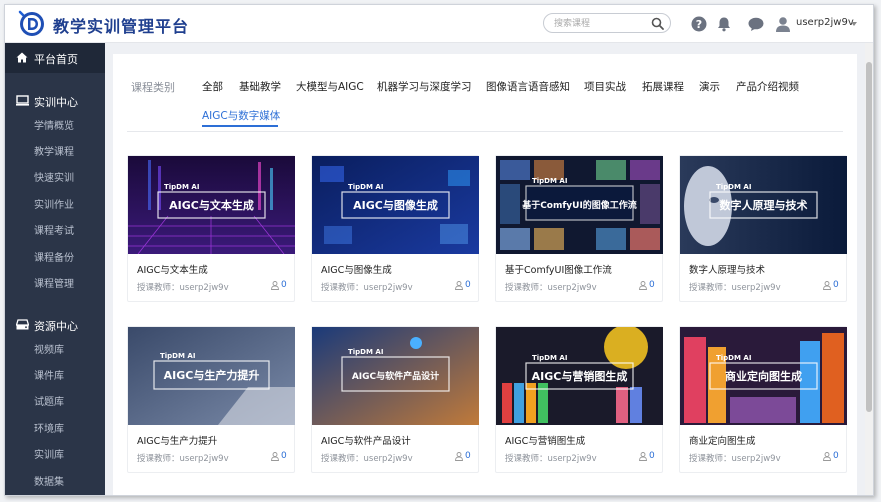 The width and height of the screenshot is (881, 502). What do you see at coordinates (439, 24) in the screenshot?
I see `top-header: 教学实训管理平台 ? userp2jw9v` at bounding box center [439, 24].